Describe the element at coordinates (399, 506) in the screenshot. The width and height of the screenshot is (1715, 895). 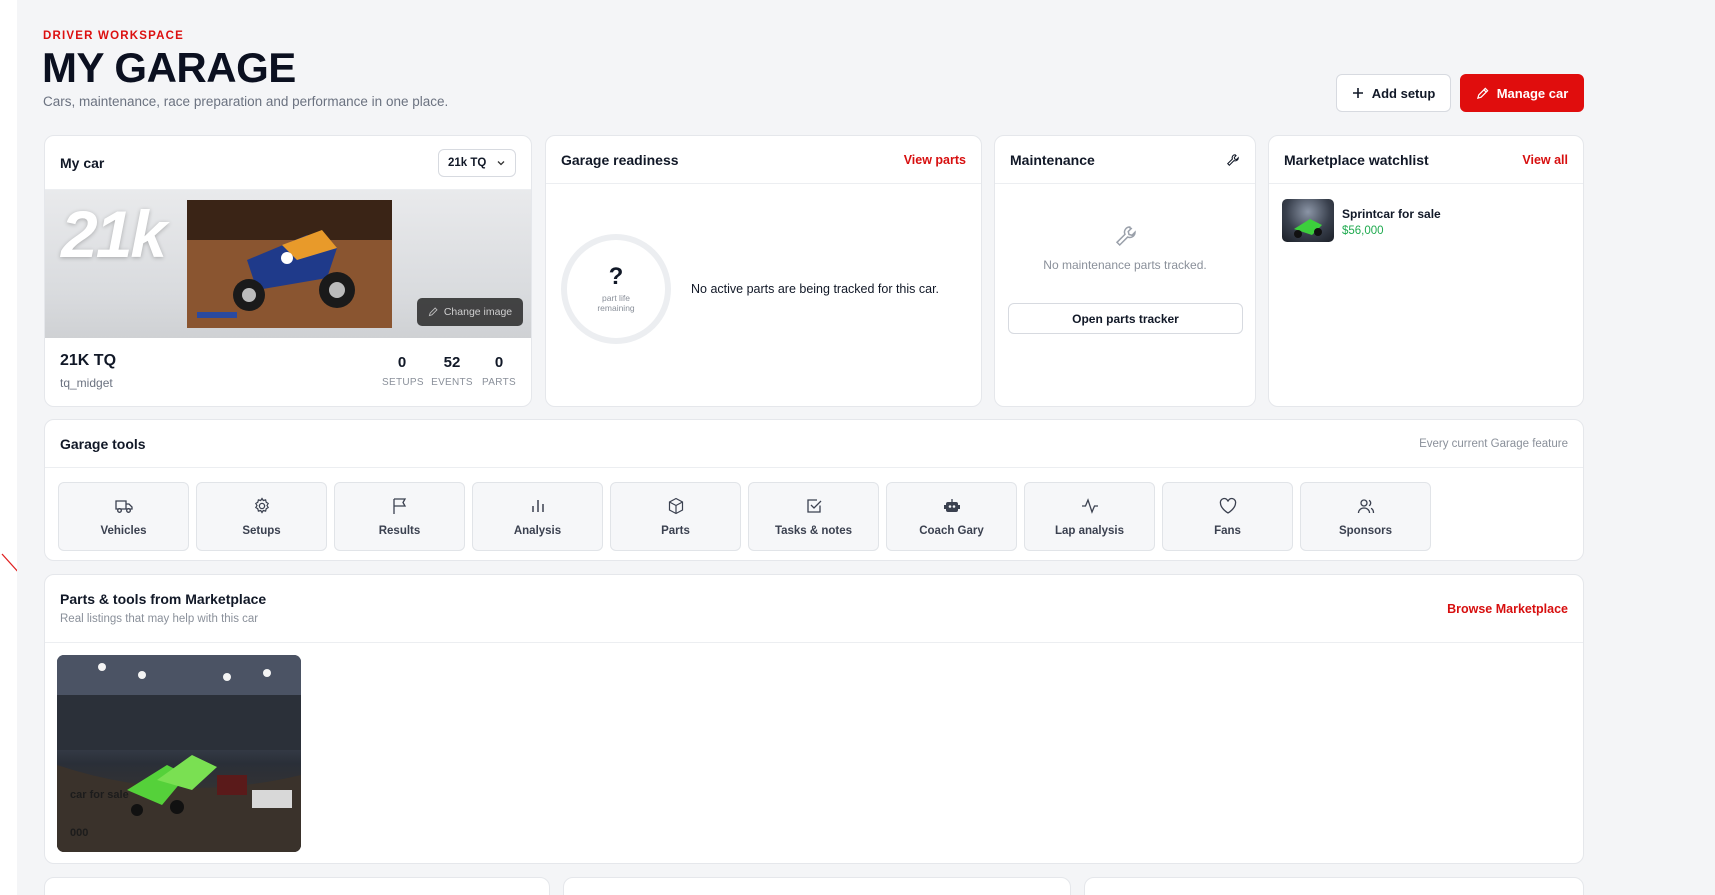
I see `flag-icon` at that location.